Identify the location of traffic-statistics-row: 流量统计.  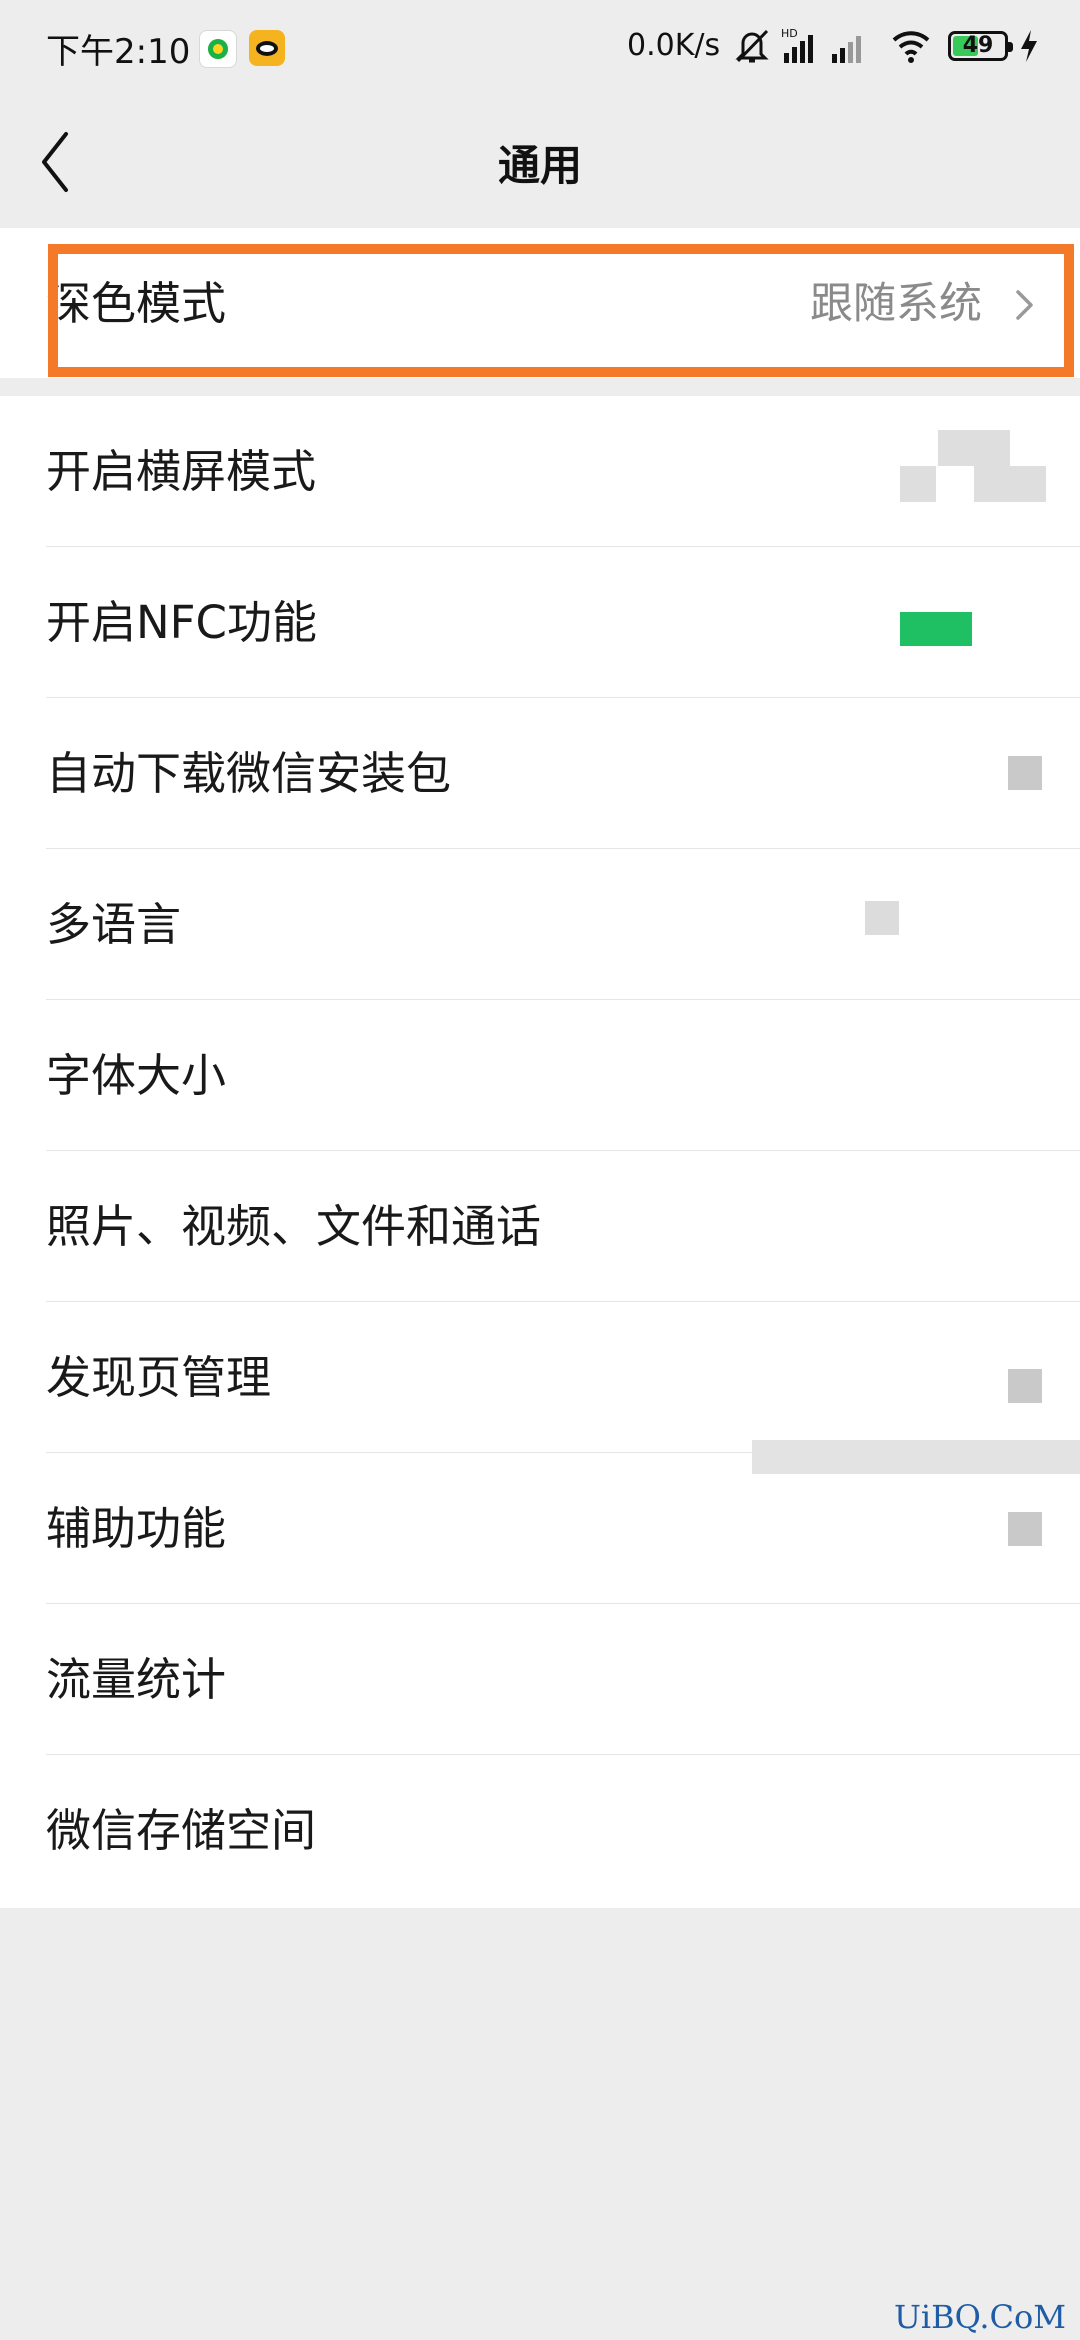
(540, 1679).